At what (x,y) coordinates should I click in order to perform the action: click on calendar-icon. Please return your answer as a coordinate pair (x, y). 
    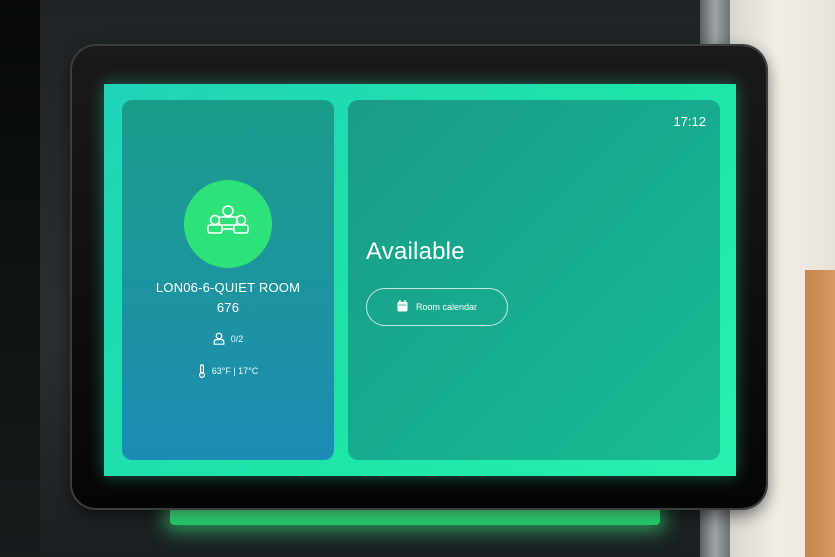
    Looking at the image, I should click on (402, 307).